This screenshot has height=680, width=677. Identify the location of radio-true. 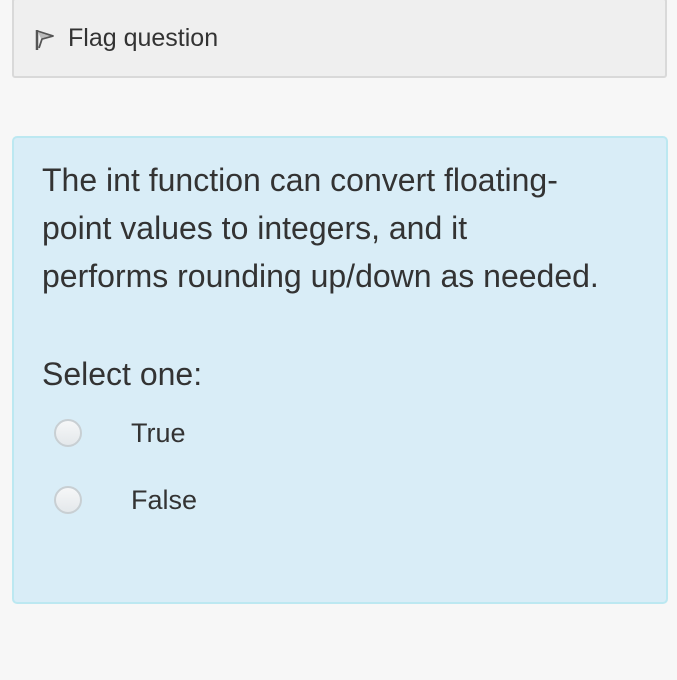
(68, 433).